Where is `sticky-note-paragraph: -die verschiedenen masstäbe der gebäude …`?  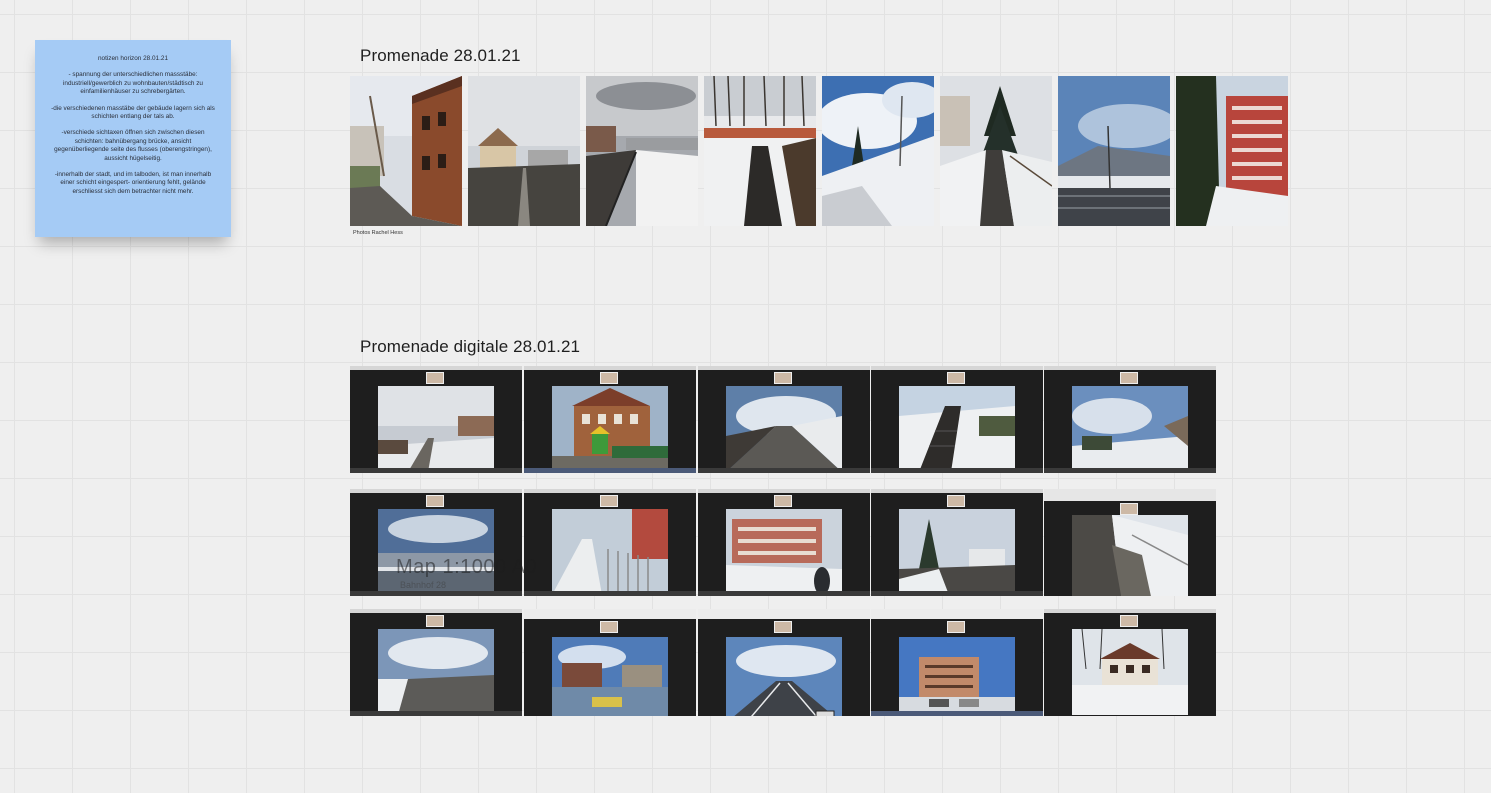 sticky-note-paragraph: -die verschiedenen masstäbe der gebäude … is located at coordinates (133, 112).